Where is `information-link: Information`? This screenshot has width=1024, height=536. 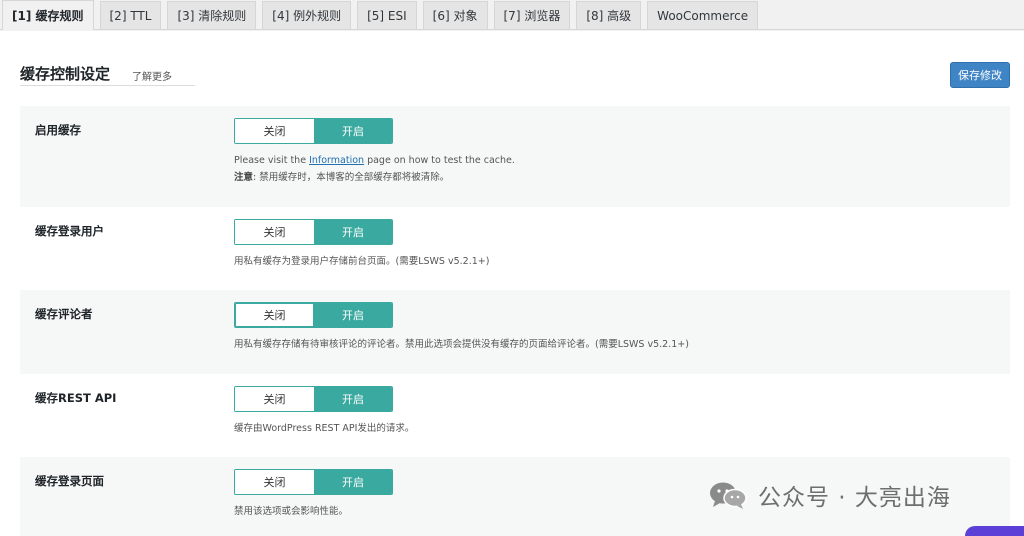
information-link: Information is located at coordinates (336, 160).